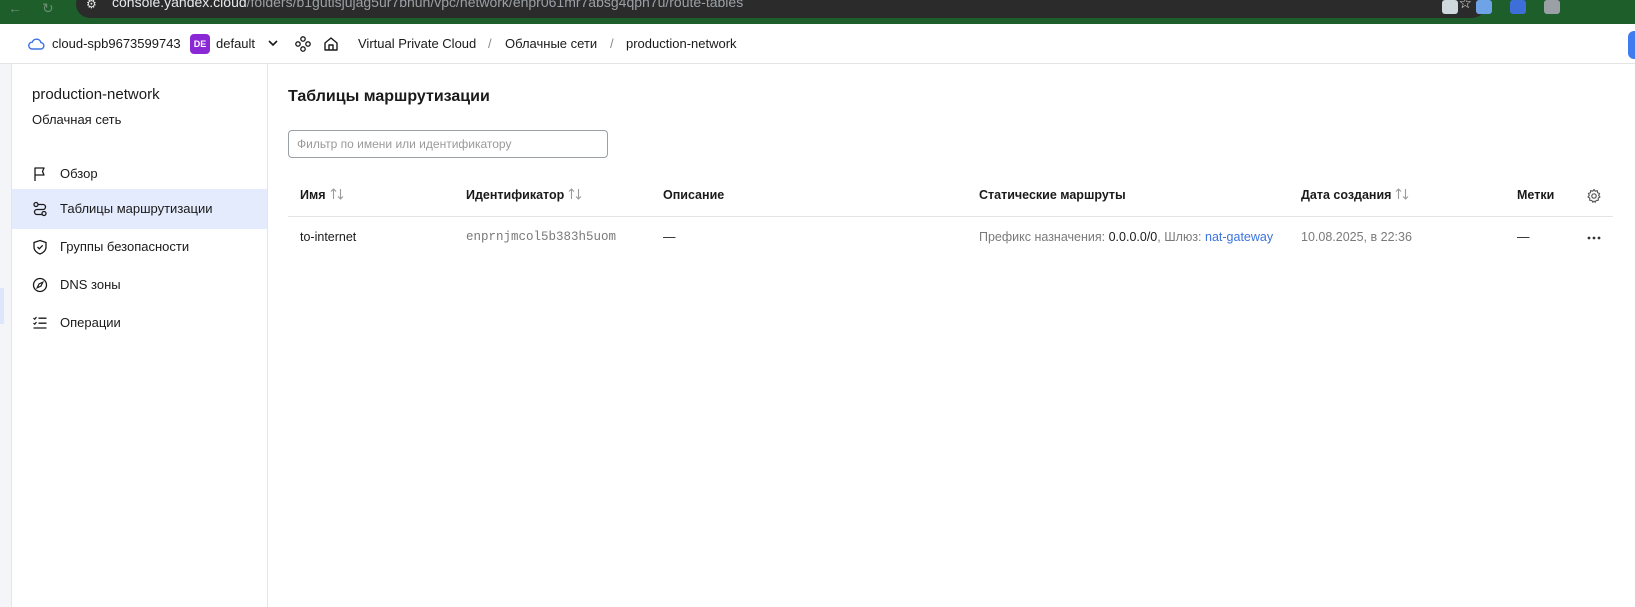  Describe the element at coordinates (1133, 237) in the screenshot. I see `route-prefix-value: 0.0.0.0/0` at that location.